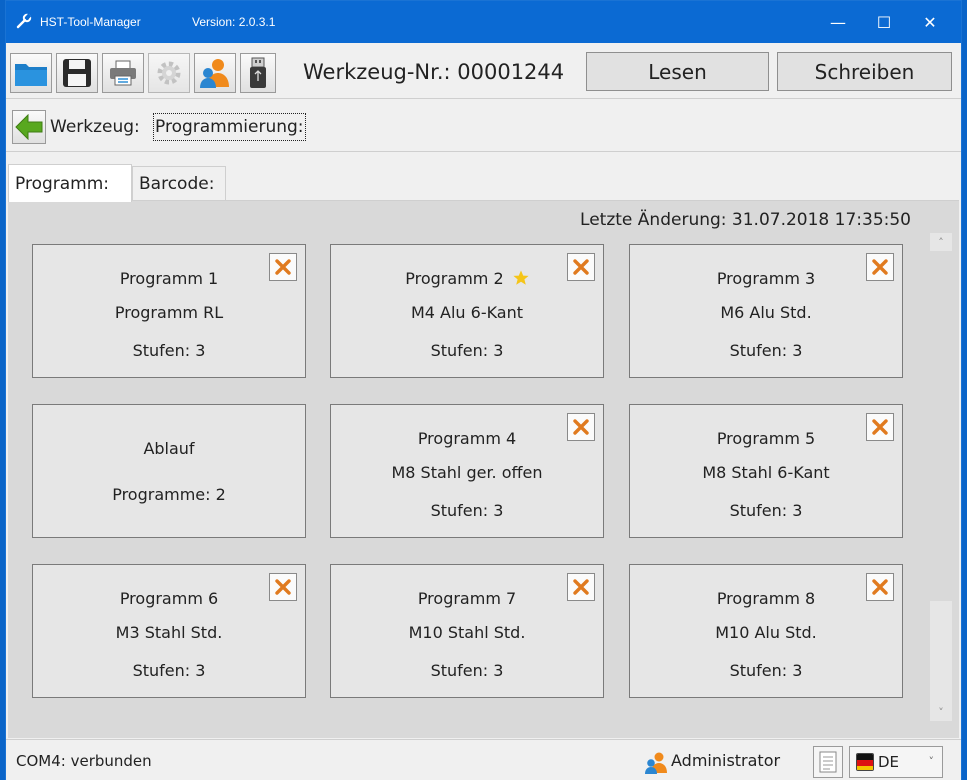 The height and width of the screenshot is (780, 967). I want to click on folder-icon, so click(31, 75).